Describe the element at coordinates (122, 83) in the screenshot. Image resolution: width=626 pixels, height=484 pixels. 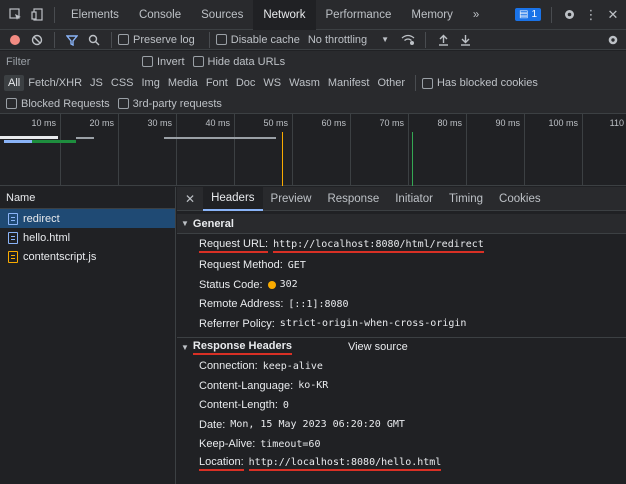
I see `type-css: CSS` at that location.